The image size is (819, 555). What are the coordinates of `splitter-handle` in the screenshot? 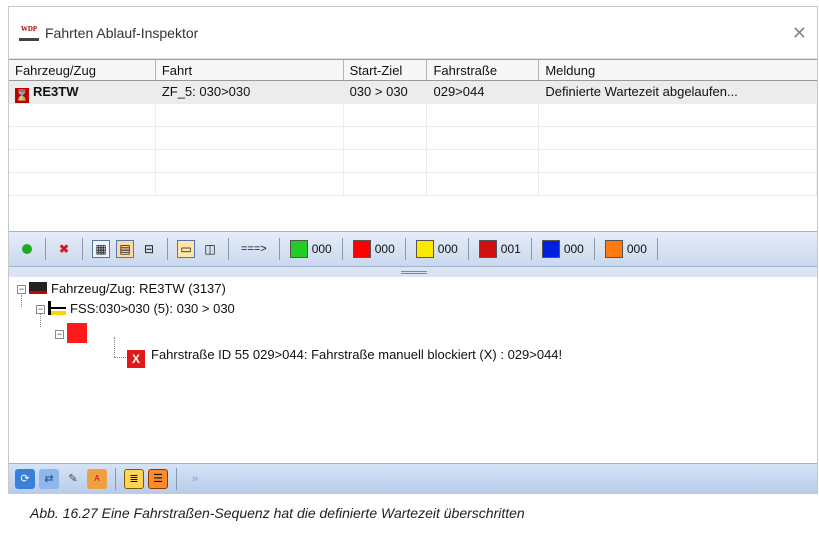 It's located at (413, 272).